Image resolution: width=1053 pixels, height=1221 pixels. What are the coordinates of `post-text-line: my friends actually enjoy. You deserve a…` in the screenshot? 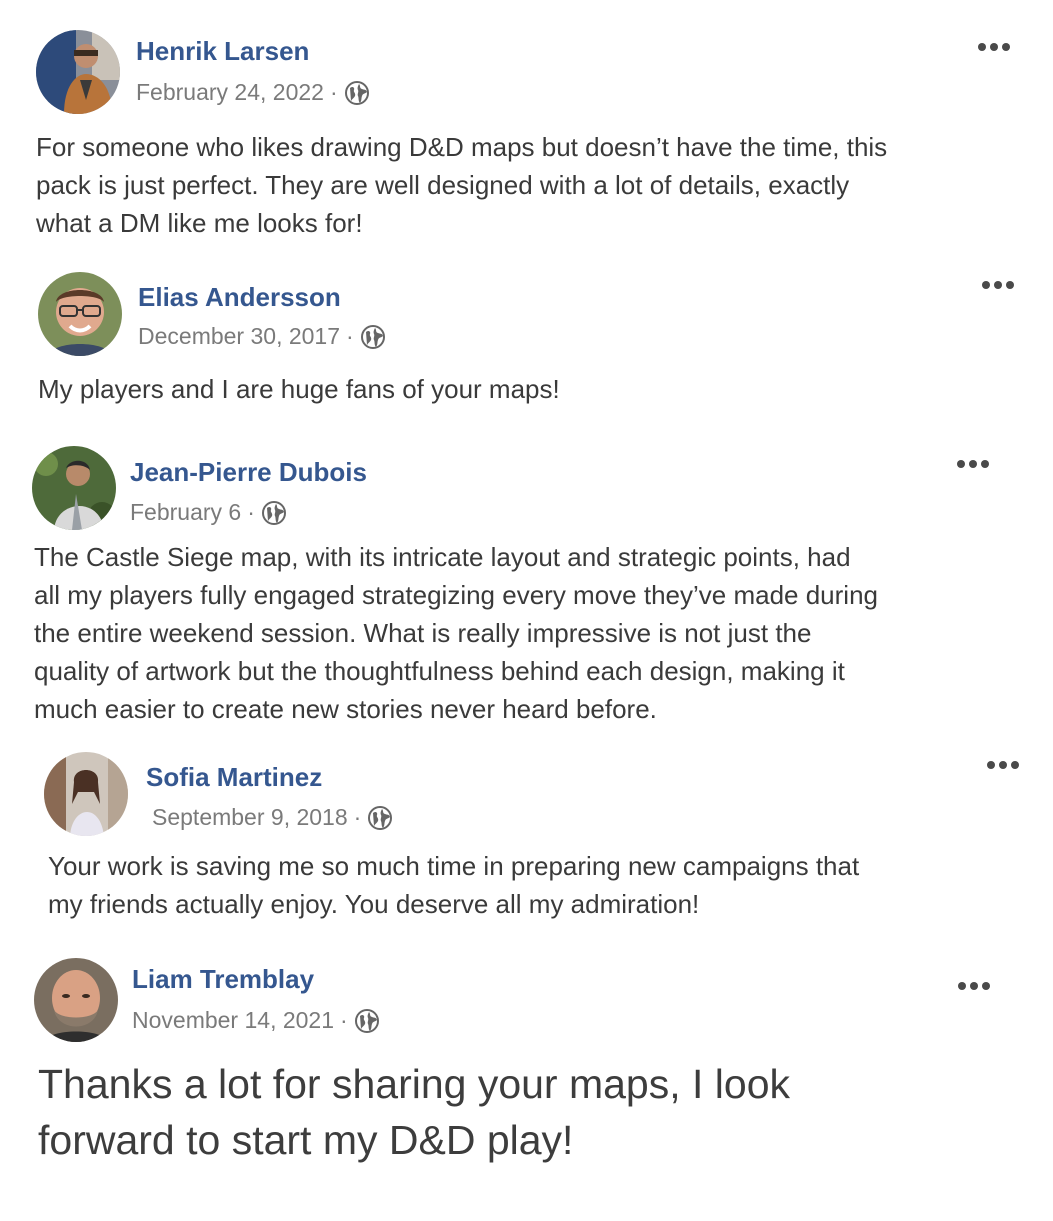 It's located at (374, 904).